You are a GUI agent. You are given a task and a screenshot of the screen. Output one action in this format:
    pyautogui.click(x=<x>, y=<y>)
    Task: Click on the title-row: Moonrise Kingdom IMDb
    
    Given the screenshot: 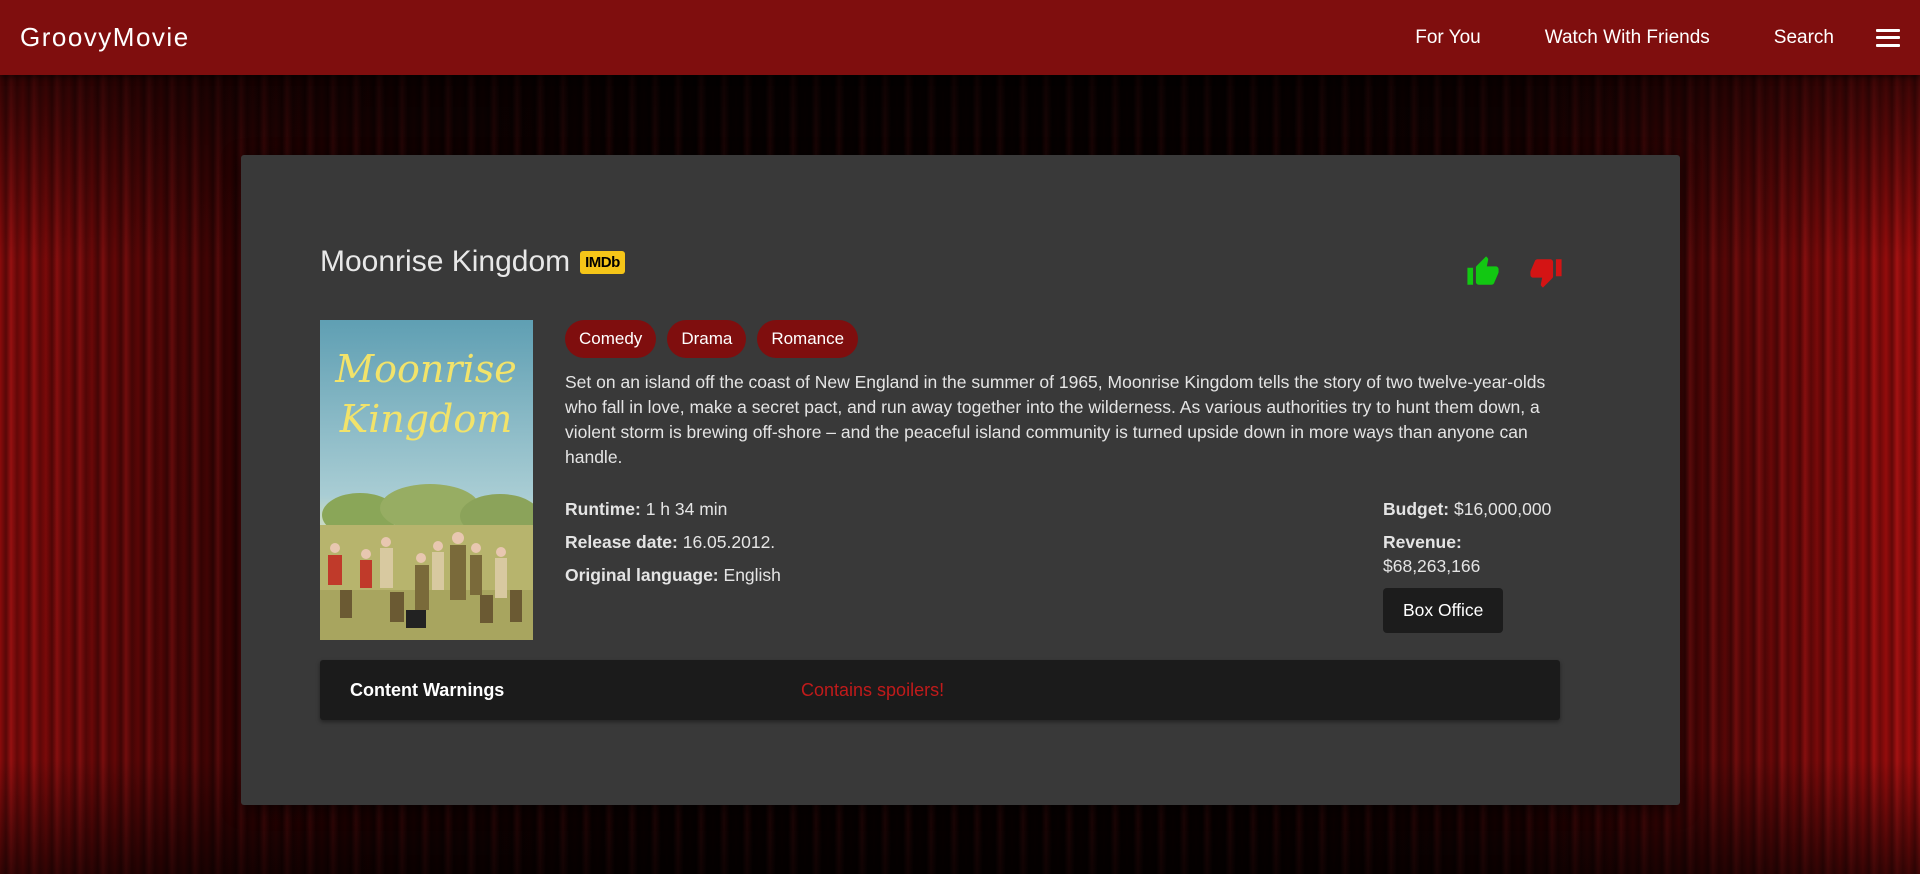 What is the action you would take?
    pyautogui.click(x=472, y=262)
    